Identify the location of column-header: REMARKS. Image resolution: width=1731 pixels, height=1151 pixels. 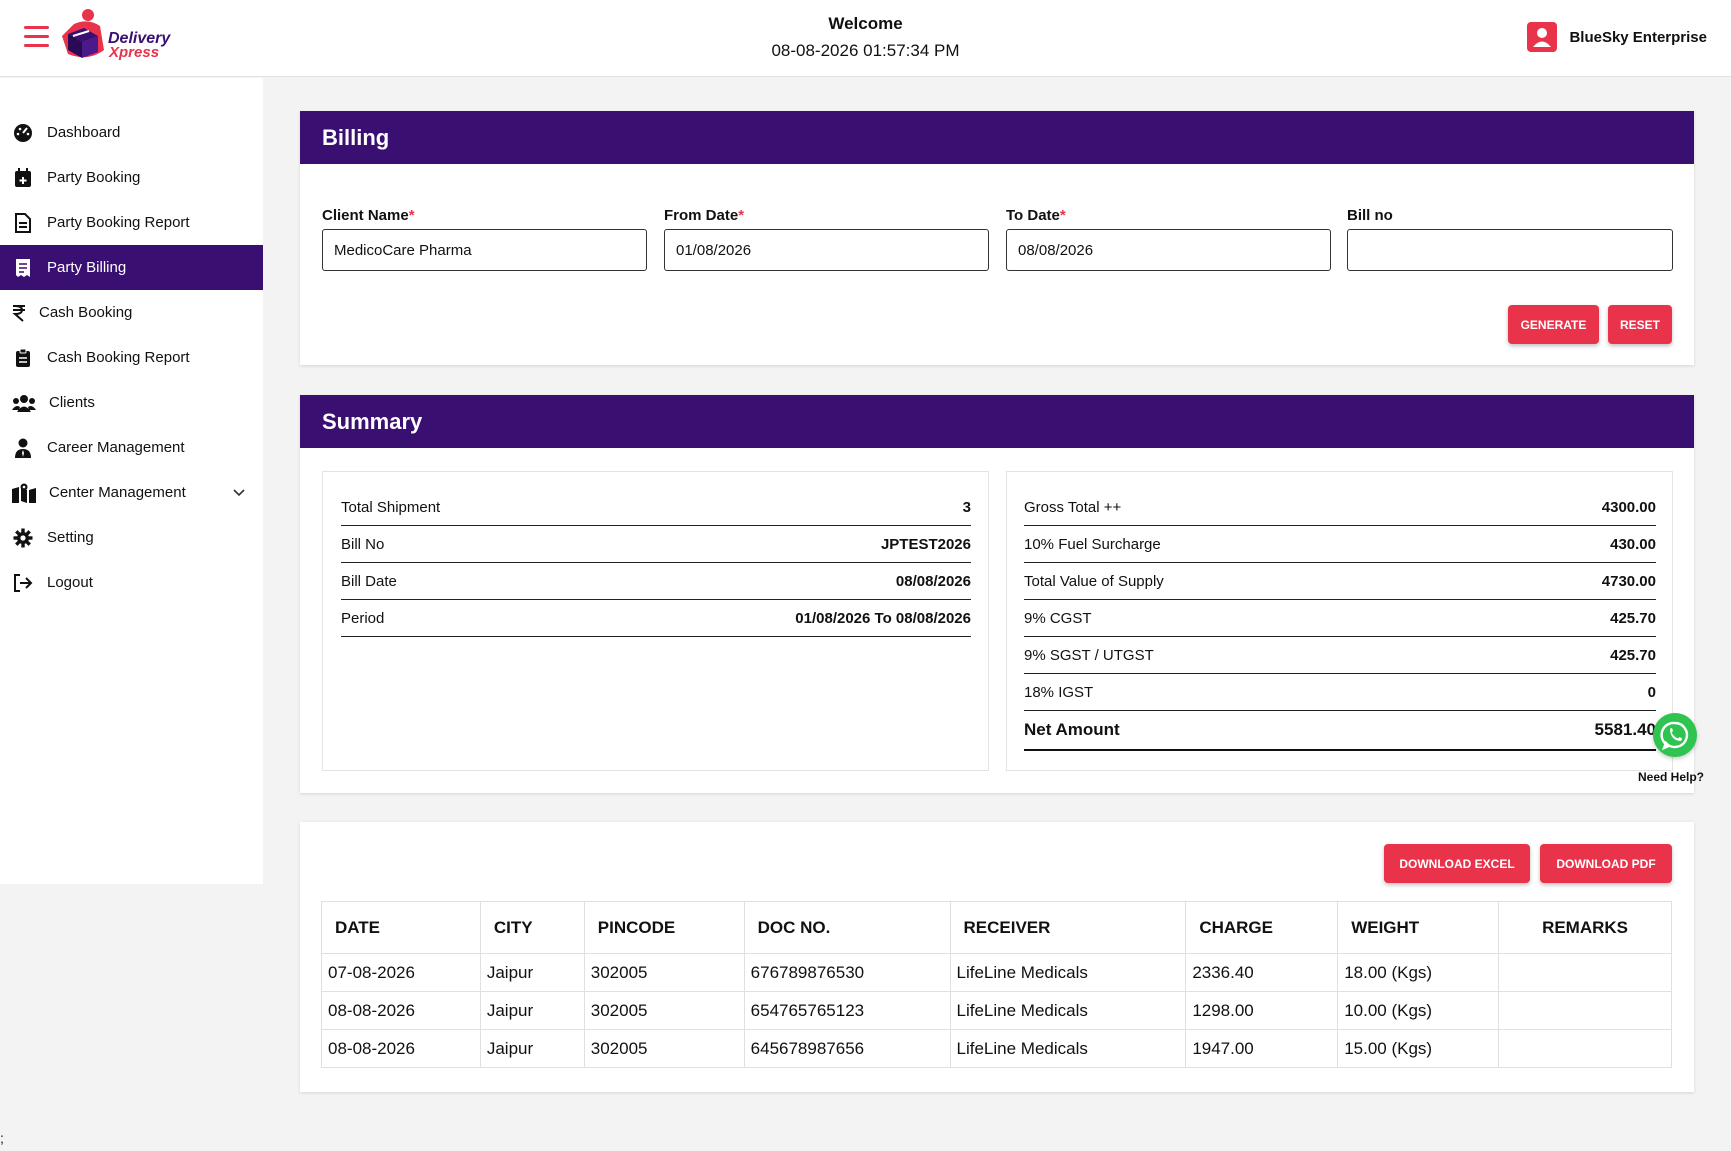
(1585, 927).